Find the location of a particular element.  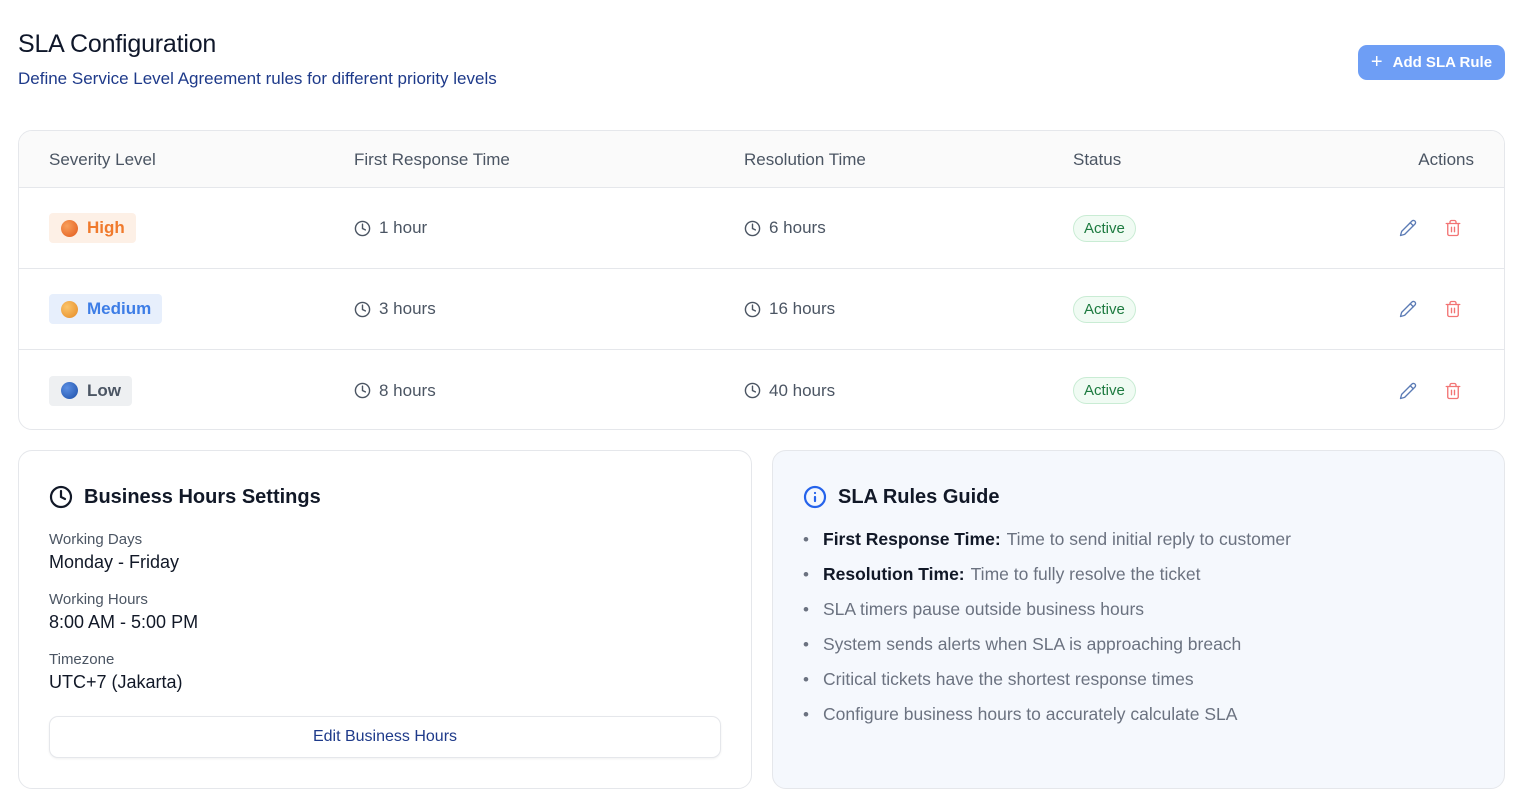

column-header-severity: Severity Level is located at coordinates (102, 159).